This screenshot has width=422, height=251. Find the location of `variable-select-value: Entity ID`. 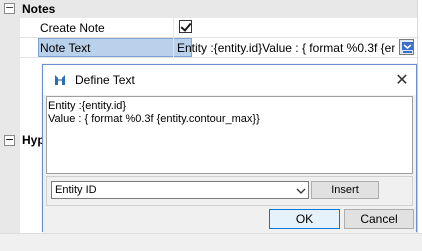

variable-select-value: Entity ID is located at coordinates (76, 190).